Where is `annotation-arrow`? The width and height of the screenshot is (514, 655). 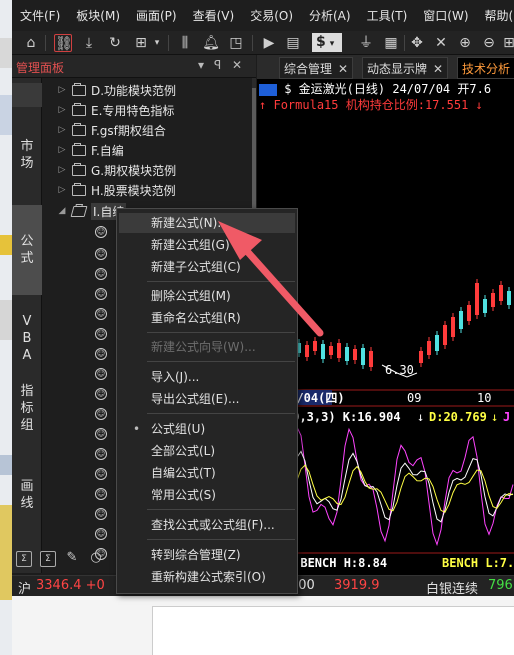
annotation-arrow is located at coordinates (271, 279).